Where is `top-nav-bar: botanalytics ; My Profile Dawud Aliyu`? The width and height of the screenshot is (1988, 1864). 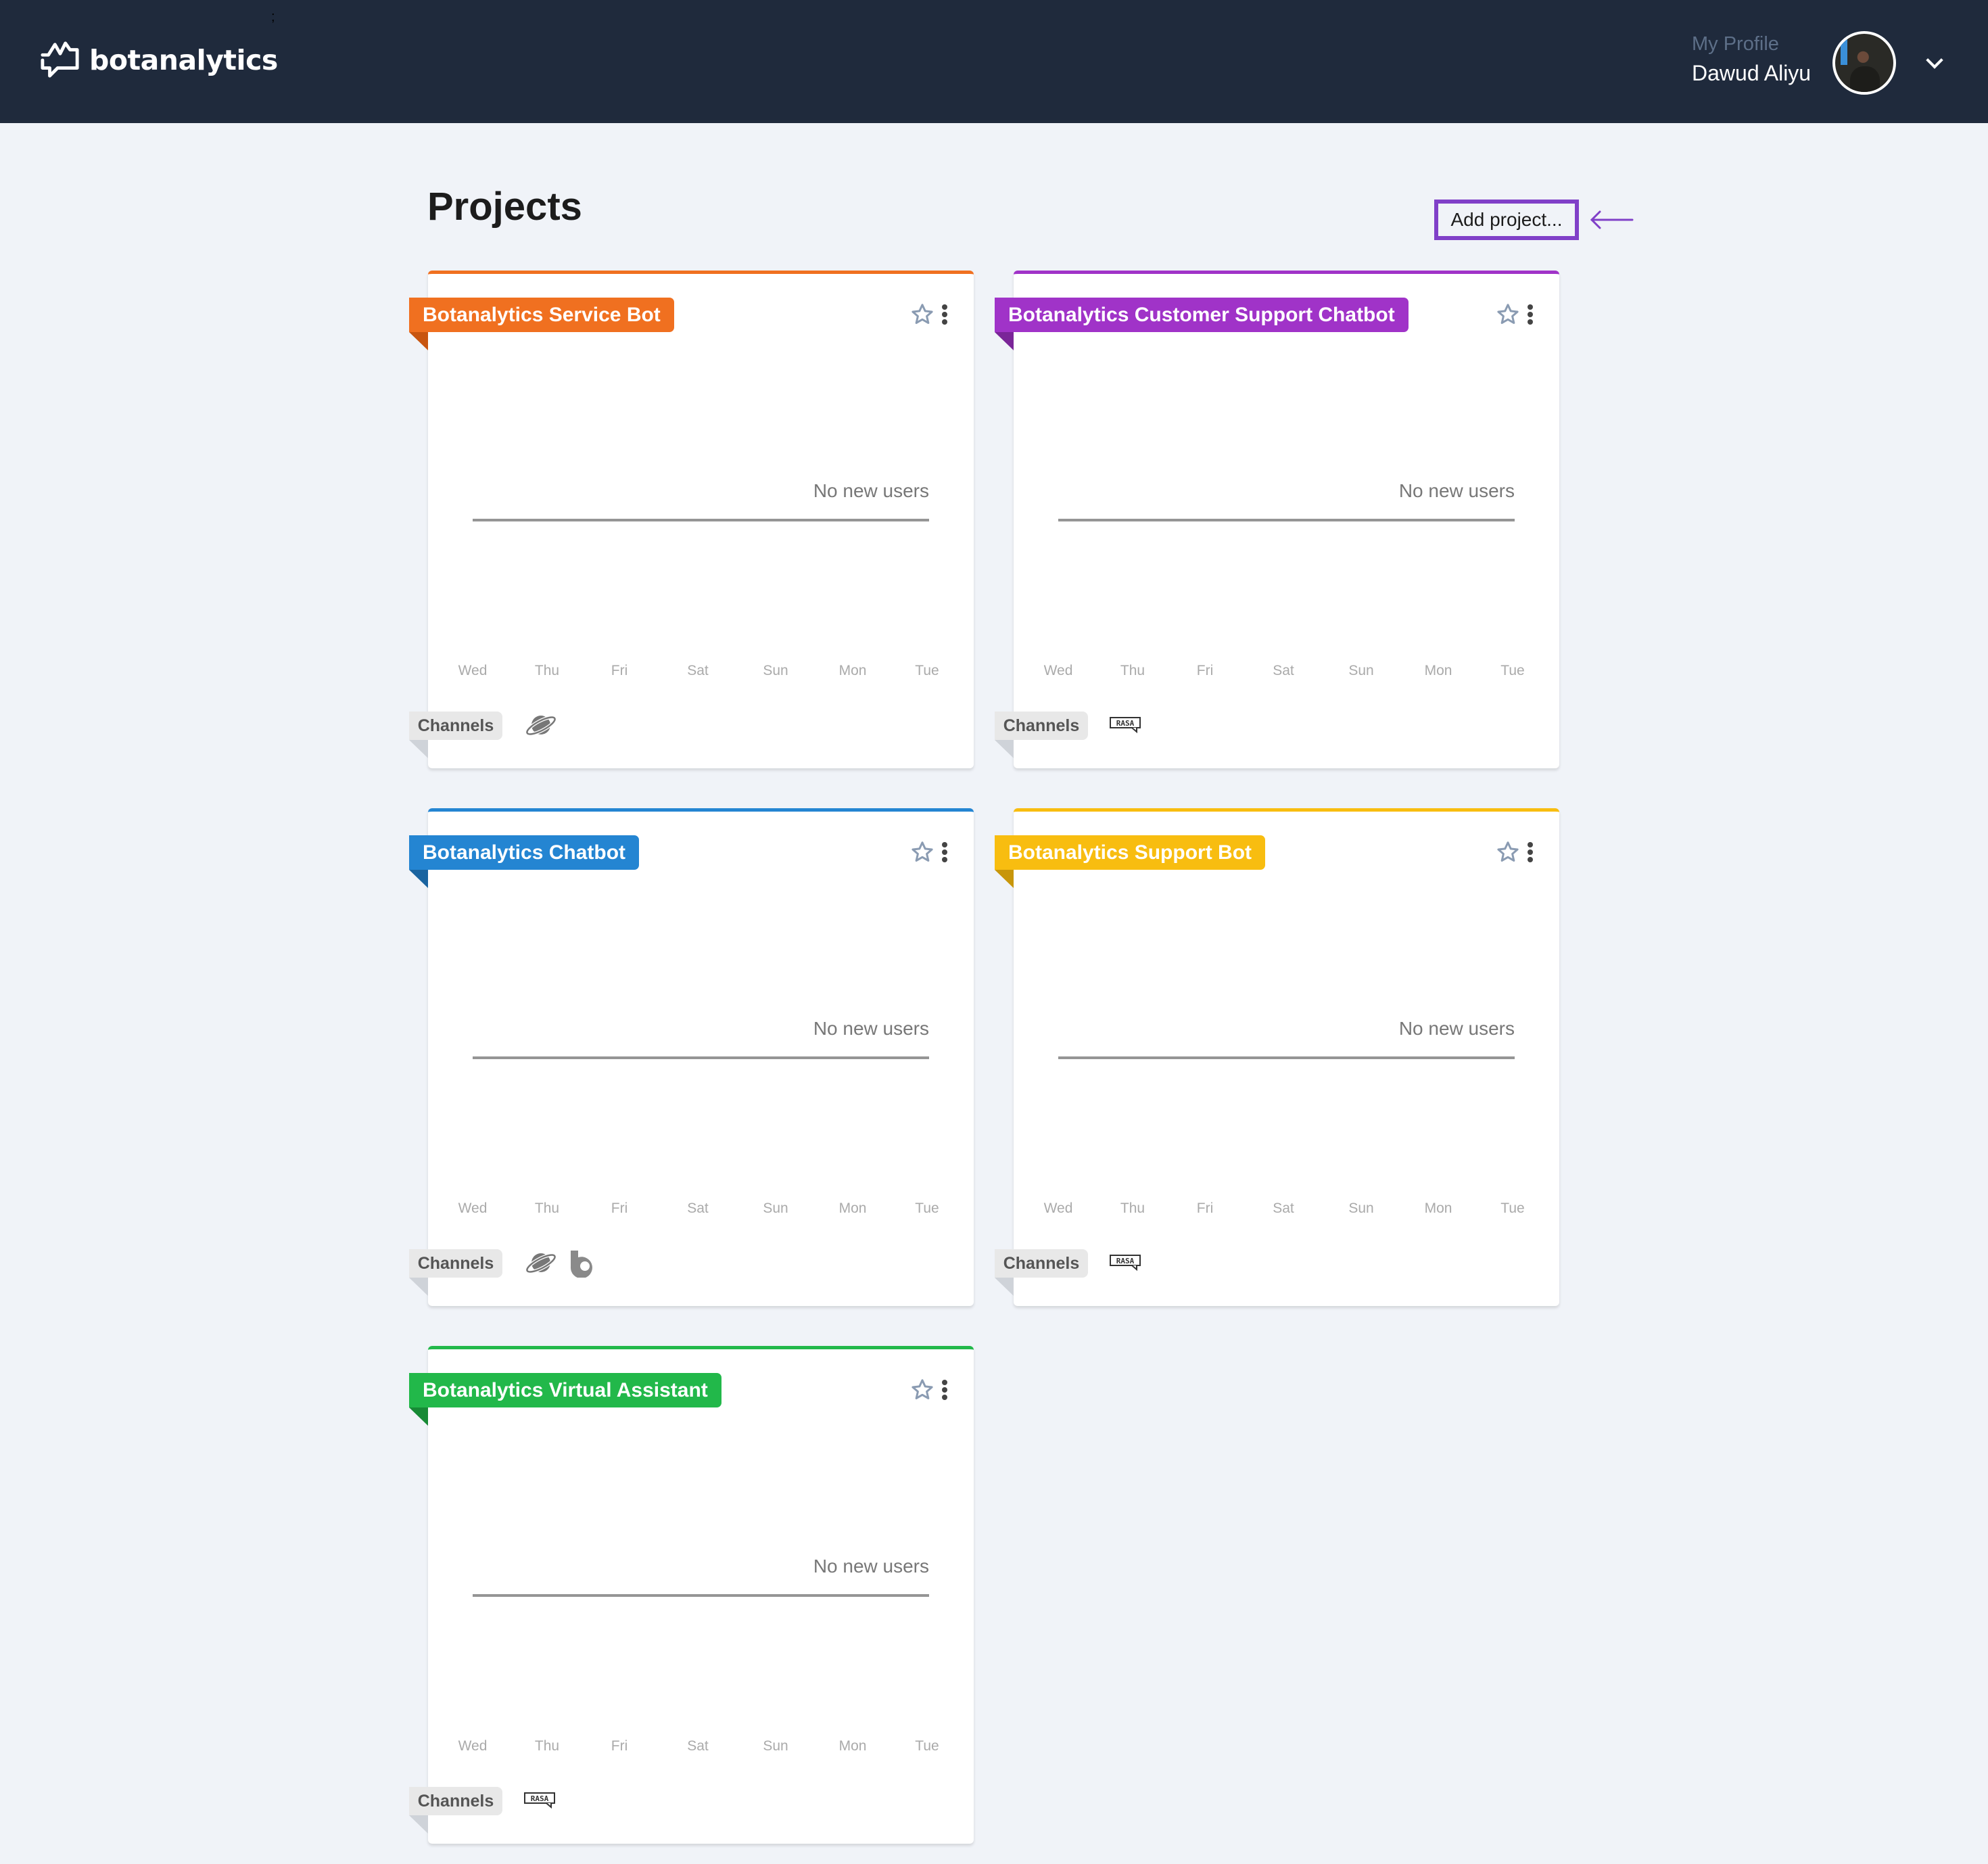
top-nav-bar: botanalytics ; My Profile Dawud Aliyu is located at coordinates (994, 62).